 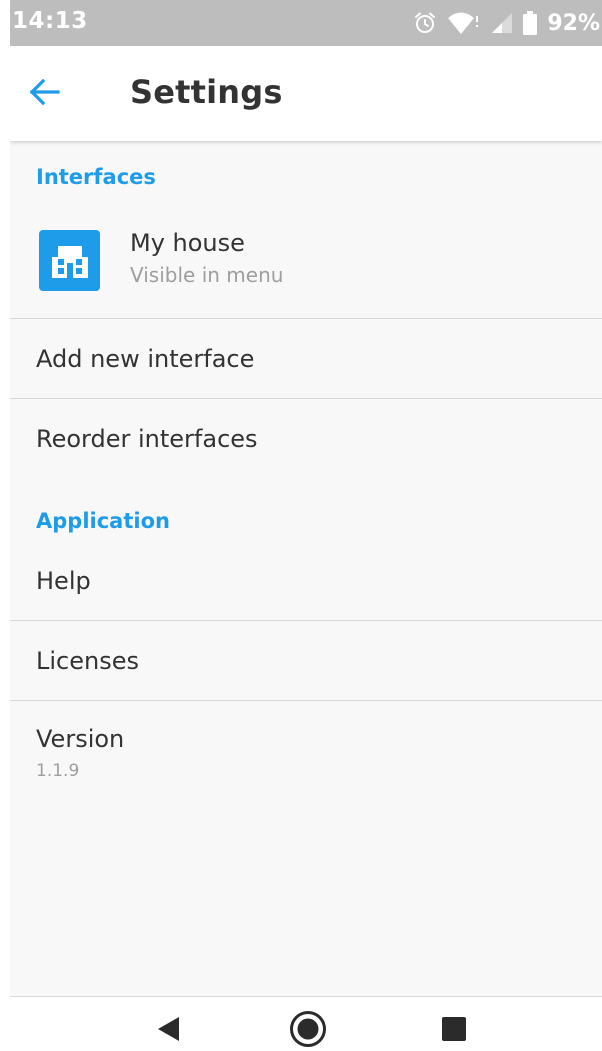 I want to click on navigation-bar, so click(x=306, y=1023).